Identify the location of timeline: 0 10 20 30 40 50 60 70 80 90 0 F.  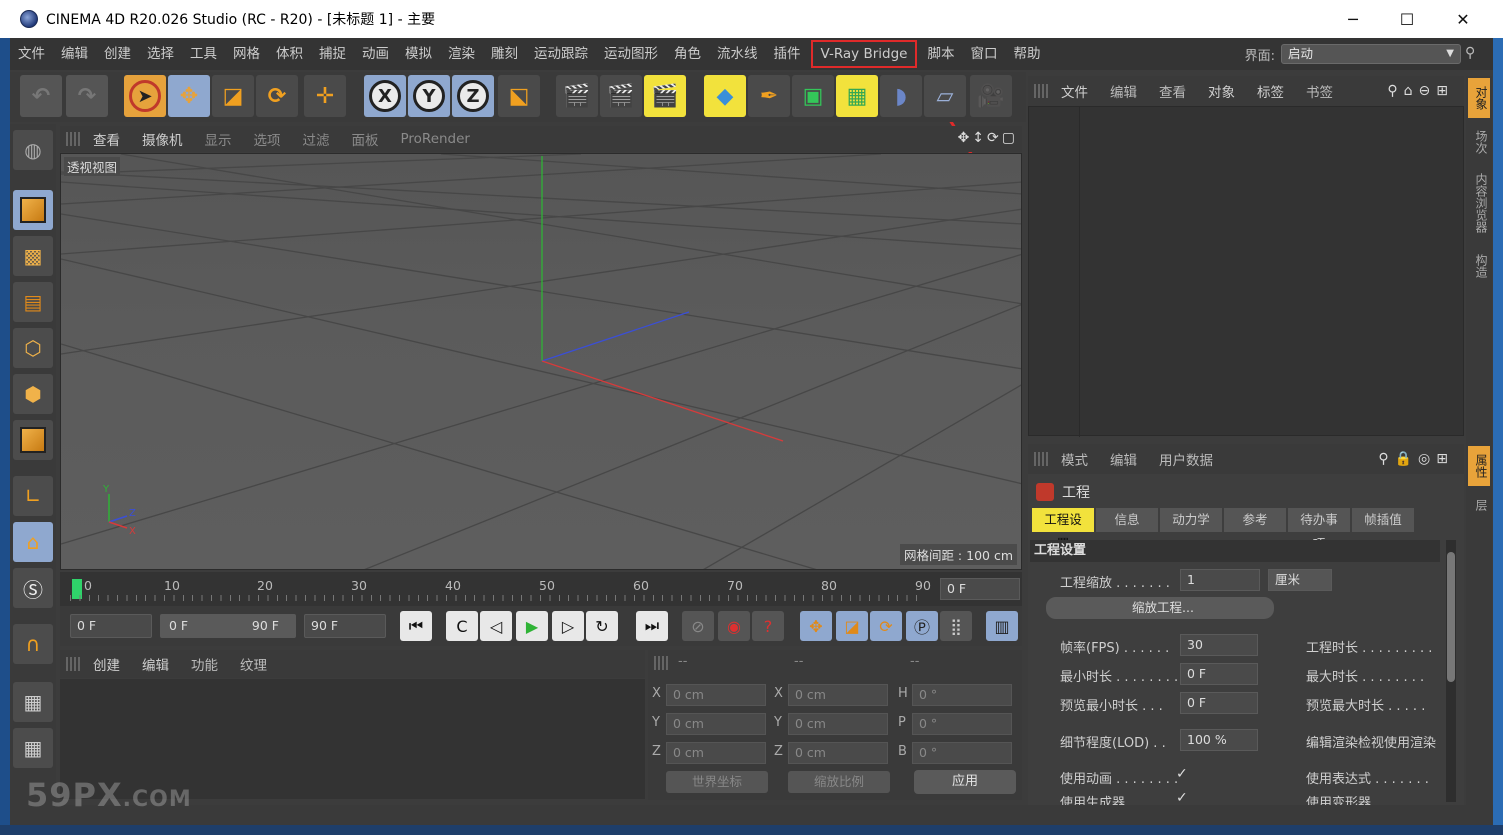
(541, 589).